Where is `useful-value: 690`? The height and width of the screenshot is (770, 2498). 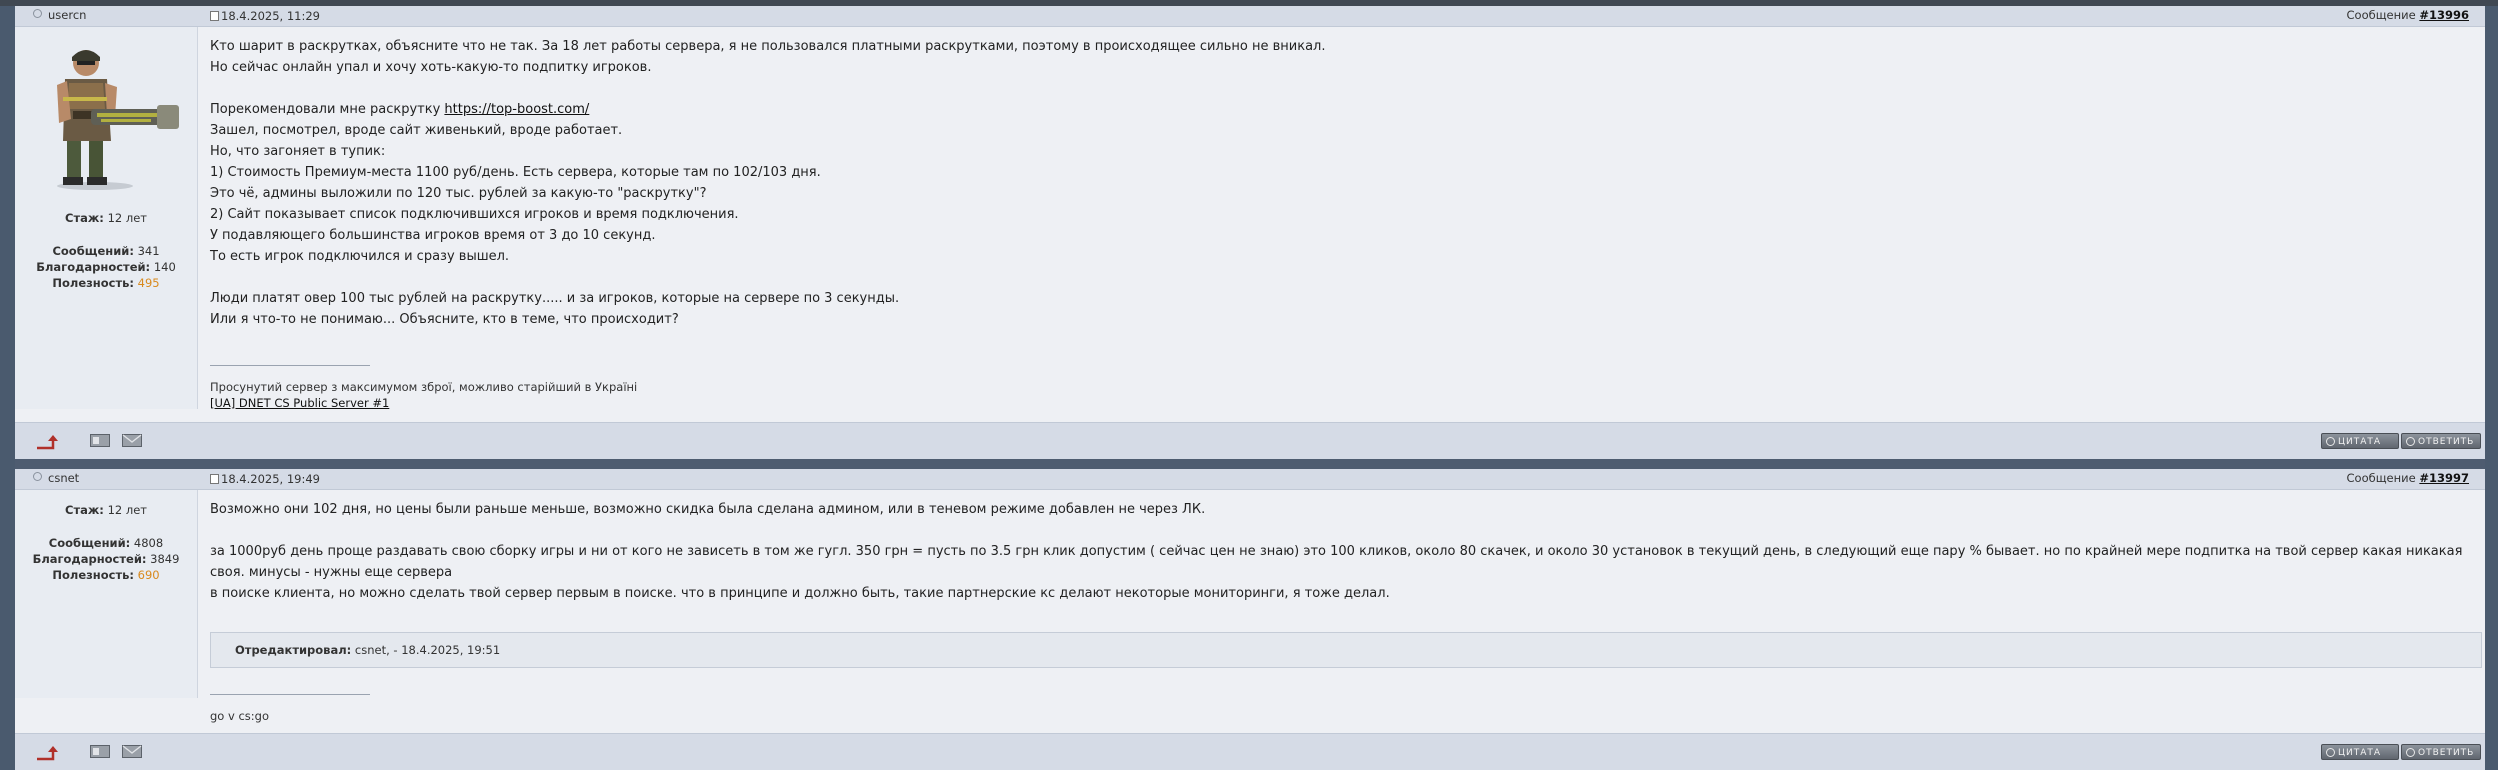
useful-value: 690 is located at coordinates (149, 575).